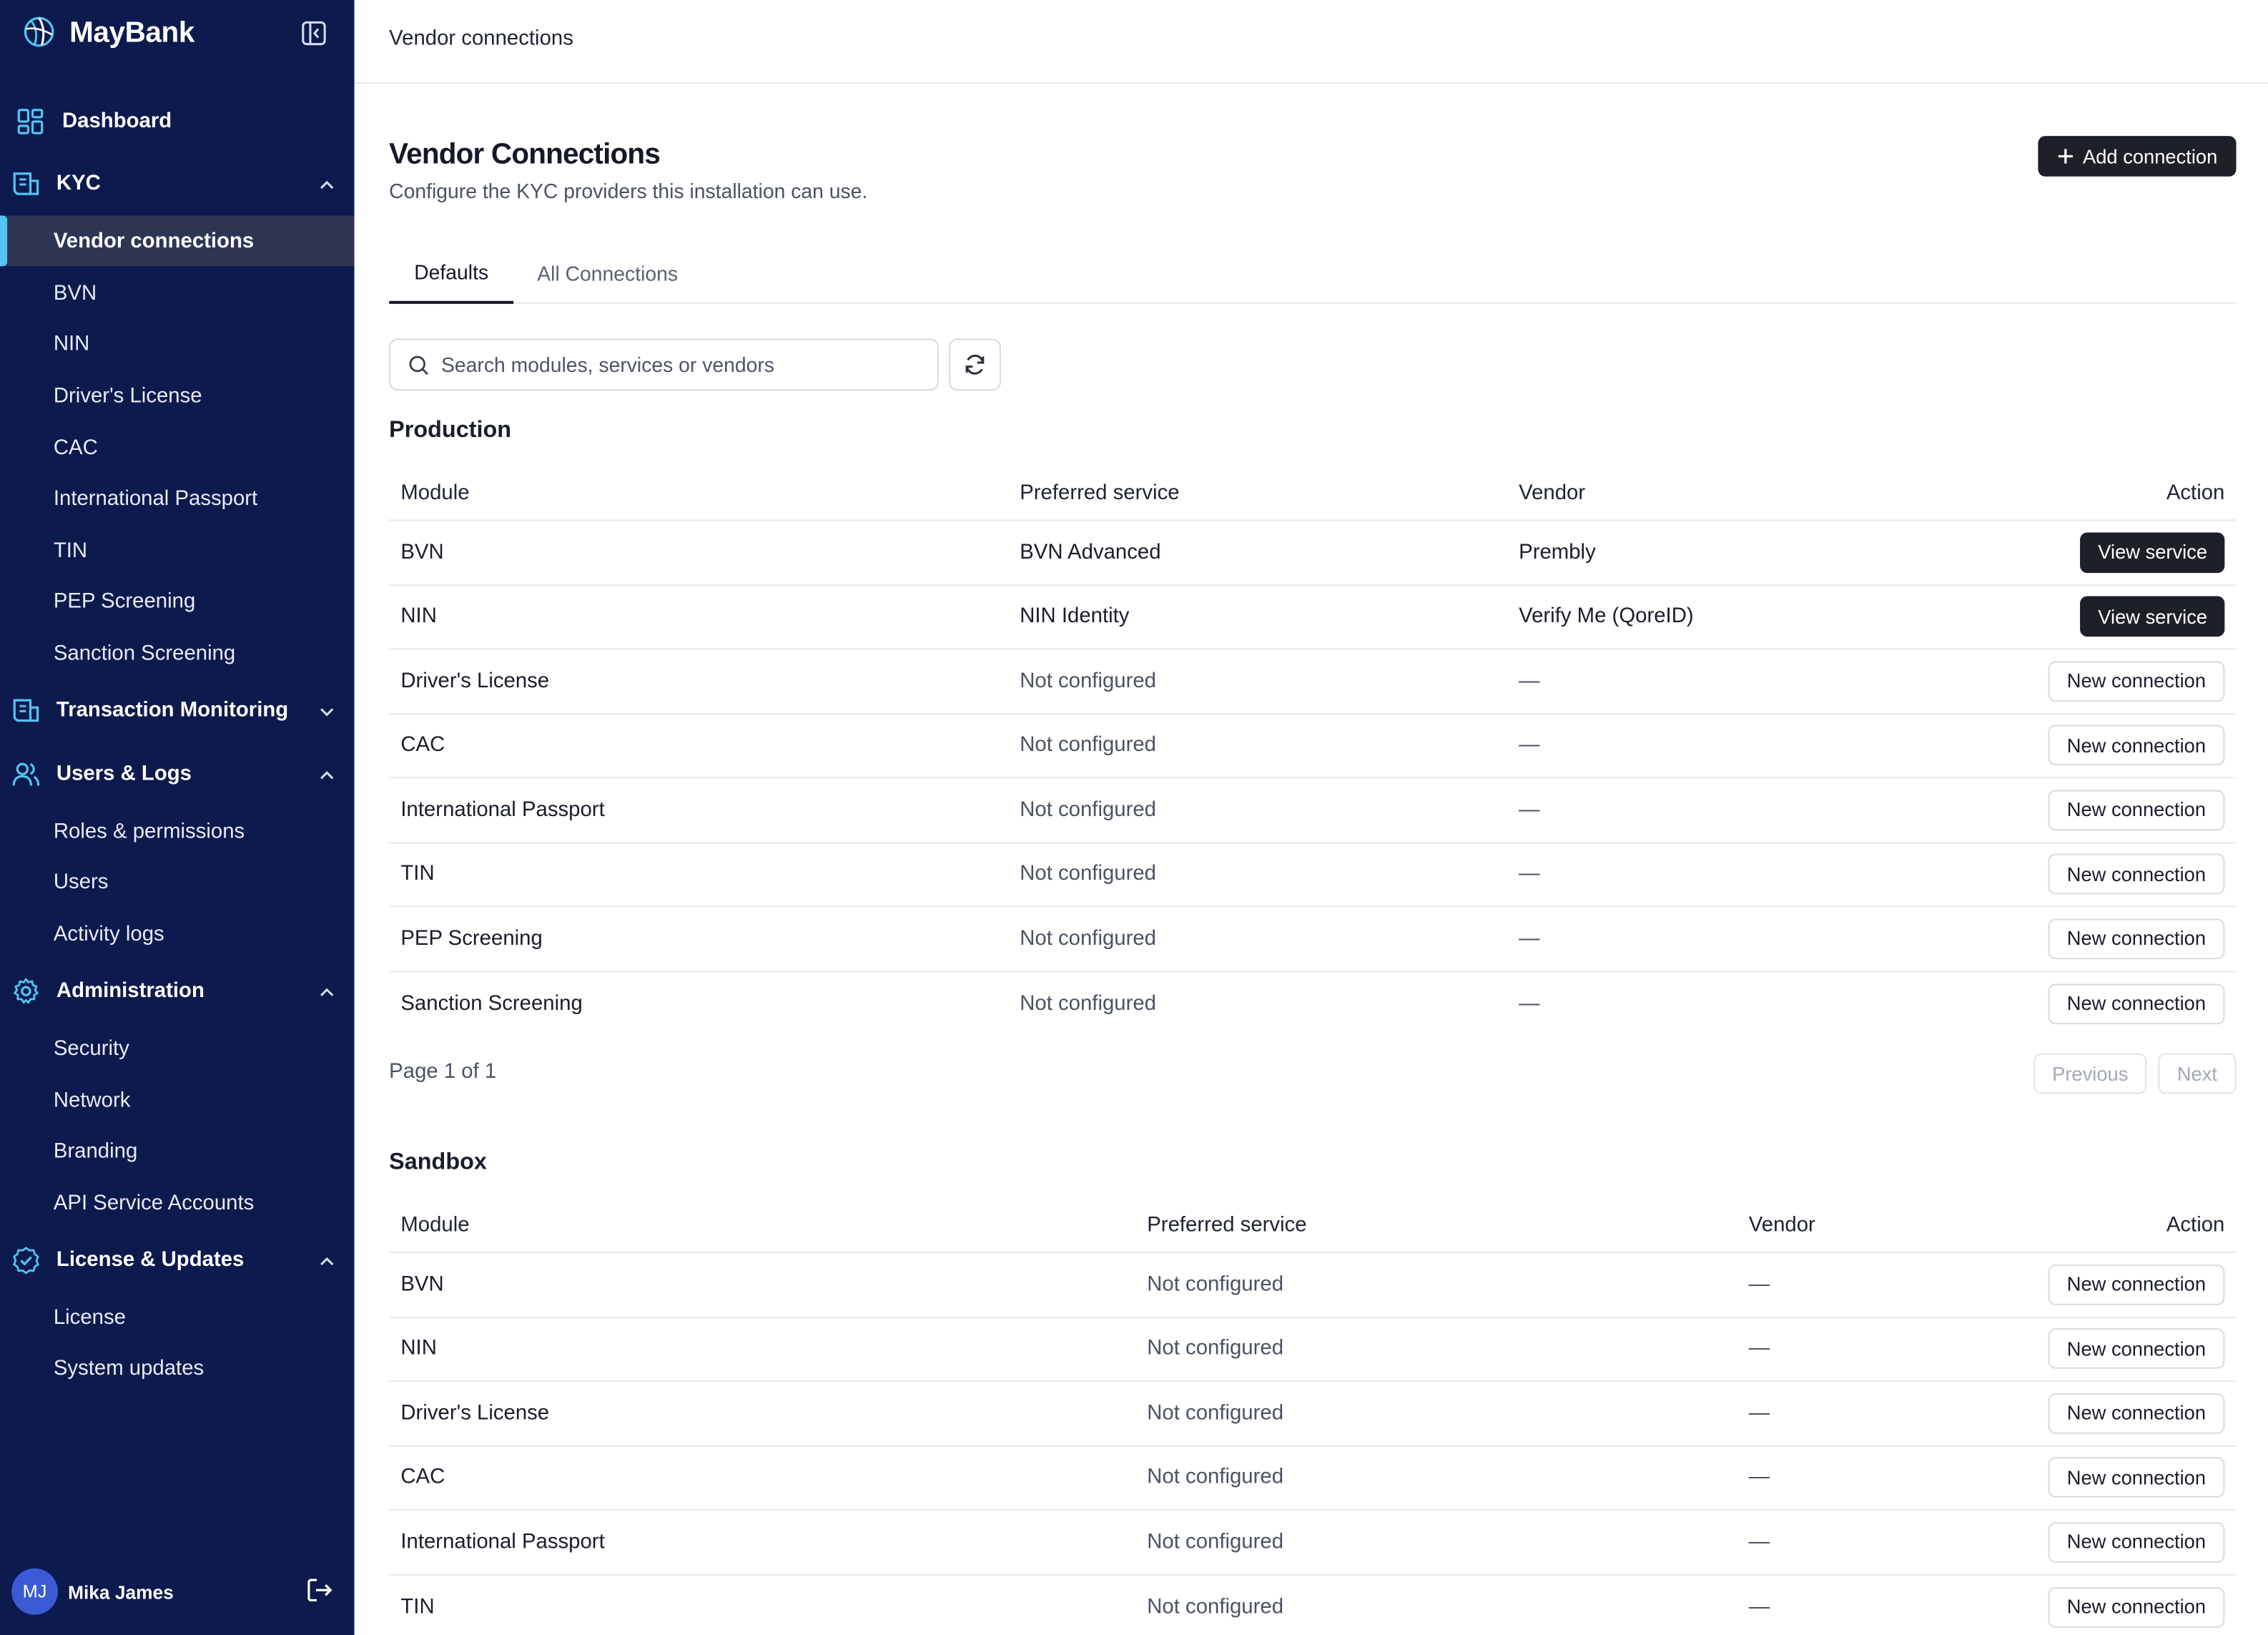 This screenshot has height=1635, width=2268. I want to click on sidebar-item-nin: NIN, so click(177, 343).